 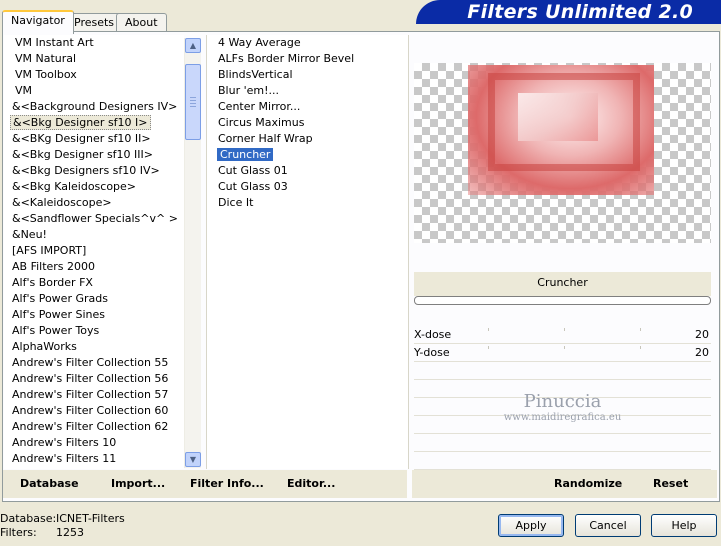 What do you see at coordinates (94, 139) in the screenshot?
I see `category-item: &<BKg Designer sf10 II>` at bounding box center [94, 139].